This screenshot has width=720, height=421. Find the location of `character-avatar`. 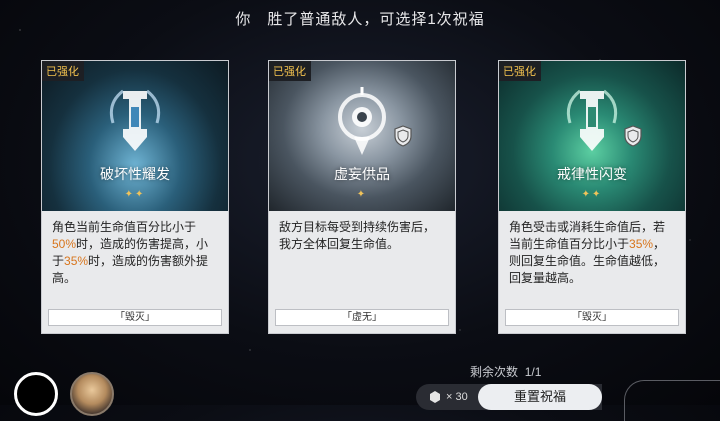

character-avatar is located at coordinates (92, 394).